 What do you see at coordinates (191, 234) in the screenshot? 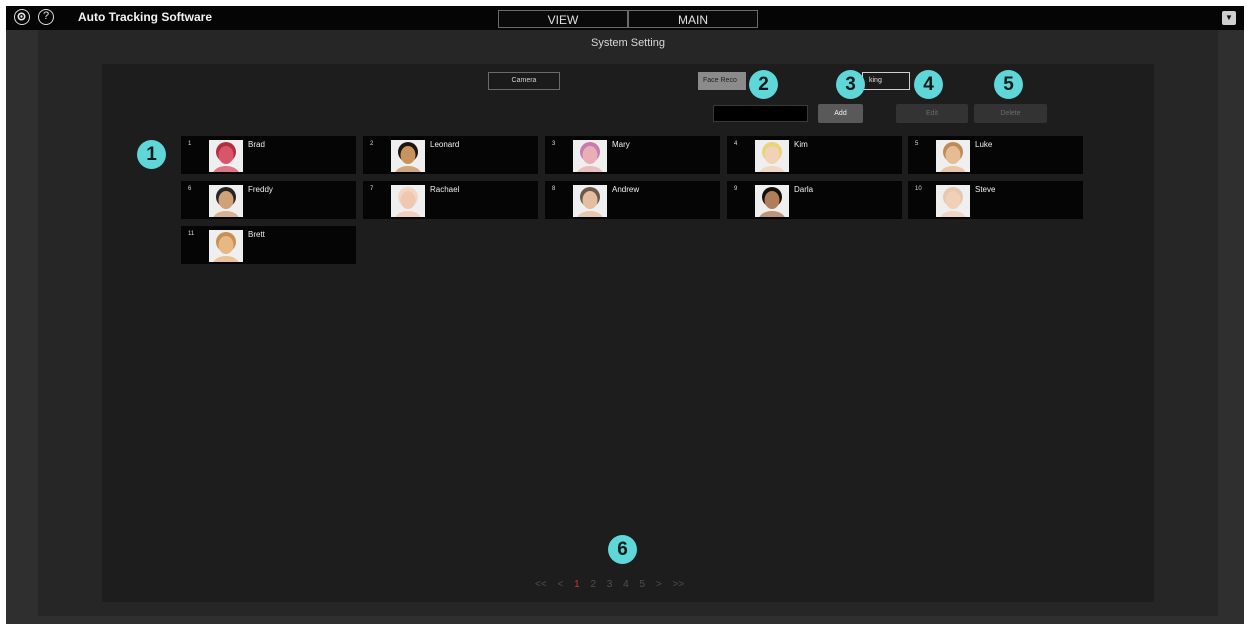
I see `face-number: 11` at bounding box center [191, 234].